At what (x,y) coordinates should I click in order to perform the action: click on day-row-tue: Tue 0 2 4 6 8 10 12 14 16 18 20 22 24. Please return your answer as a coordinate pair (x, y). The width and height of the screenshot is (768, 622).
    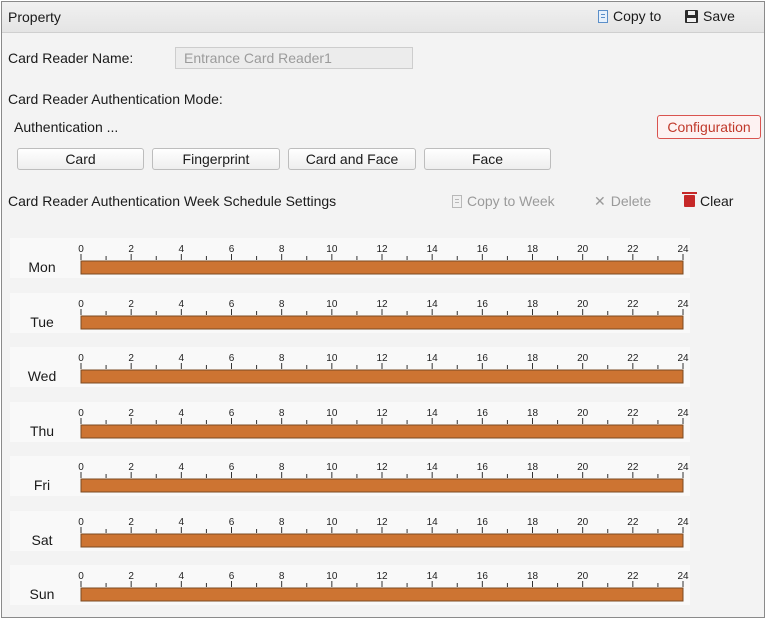
    Looking at the image, I should click on (350, 313).